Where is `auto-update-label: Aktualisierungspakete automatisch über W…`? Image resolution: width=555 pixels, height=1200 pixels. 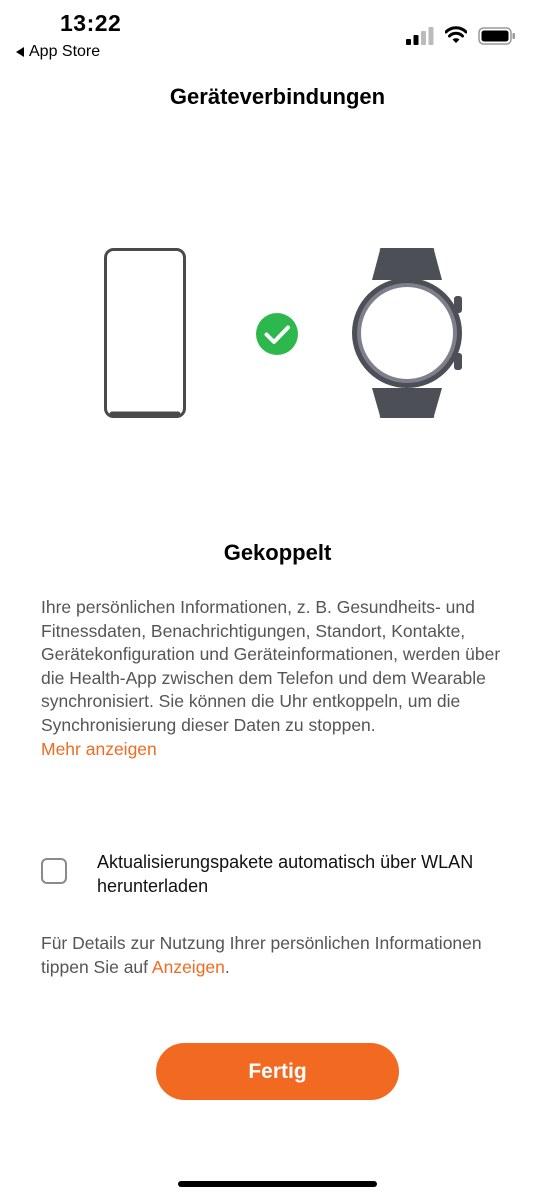 auto-update-label: Aktualisierungspakete automatisch über W… is located at coordinates (307, 874).